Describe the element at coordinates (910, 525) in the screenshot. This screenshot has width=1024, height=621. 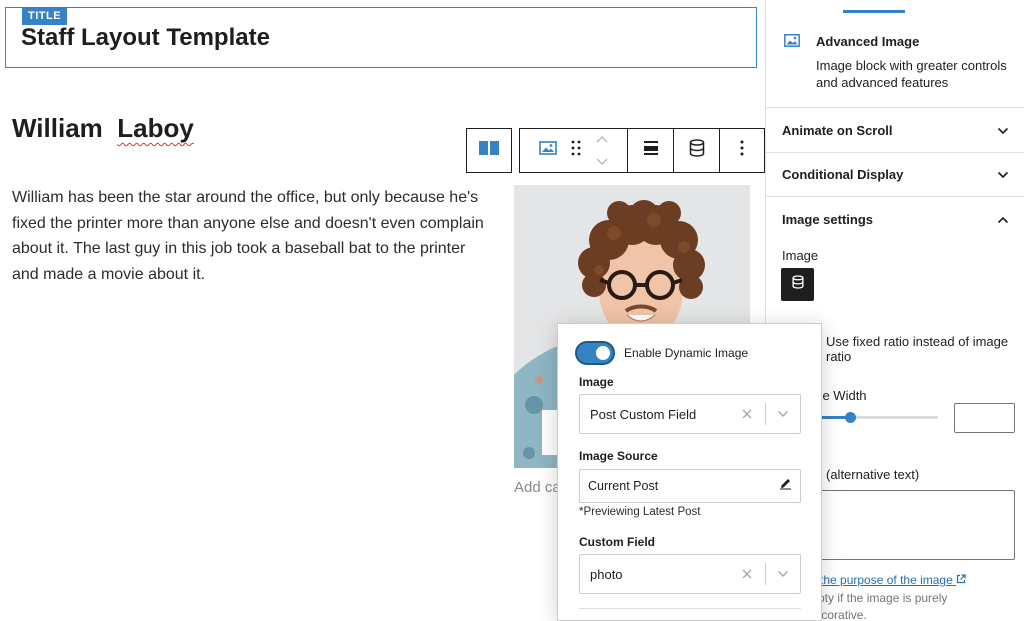
I see `alt-text-textarea` at that location.